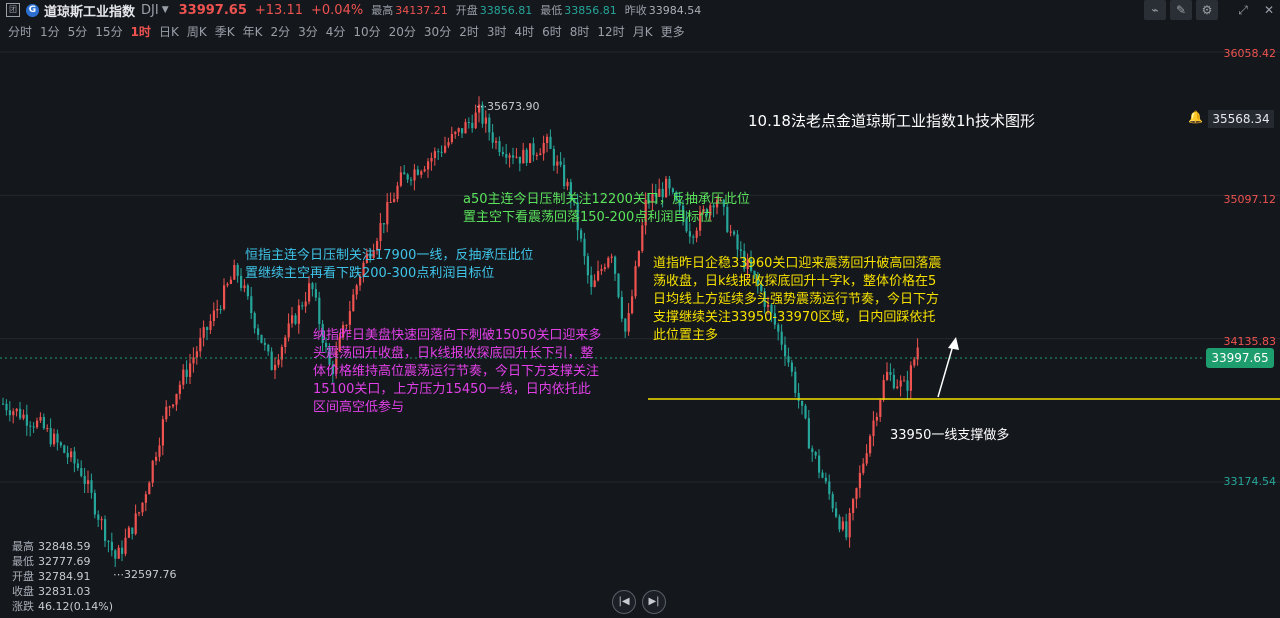  What do you see at coordinates (1181, 10) in the screenshot?
I see `draw-icon: ✎` at bounding box center [1181, 10].